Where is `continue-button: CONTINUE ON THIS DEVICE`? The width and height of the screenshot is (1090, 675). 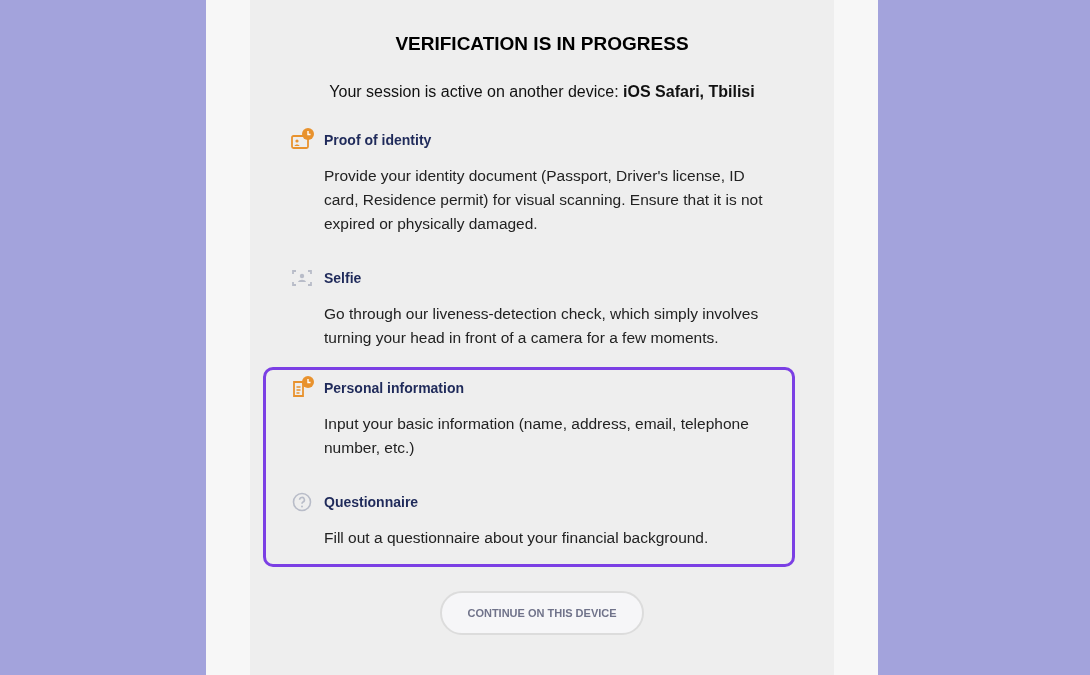
continue-button: CONTINUE ON THIS DEVICE is located at coordinates (542, 613).